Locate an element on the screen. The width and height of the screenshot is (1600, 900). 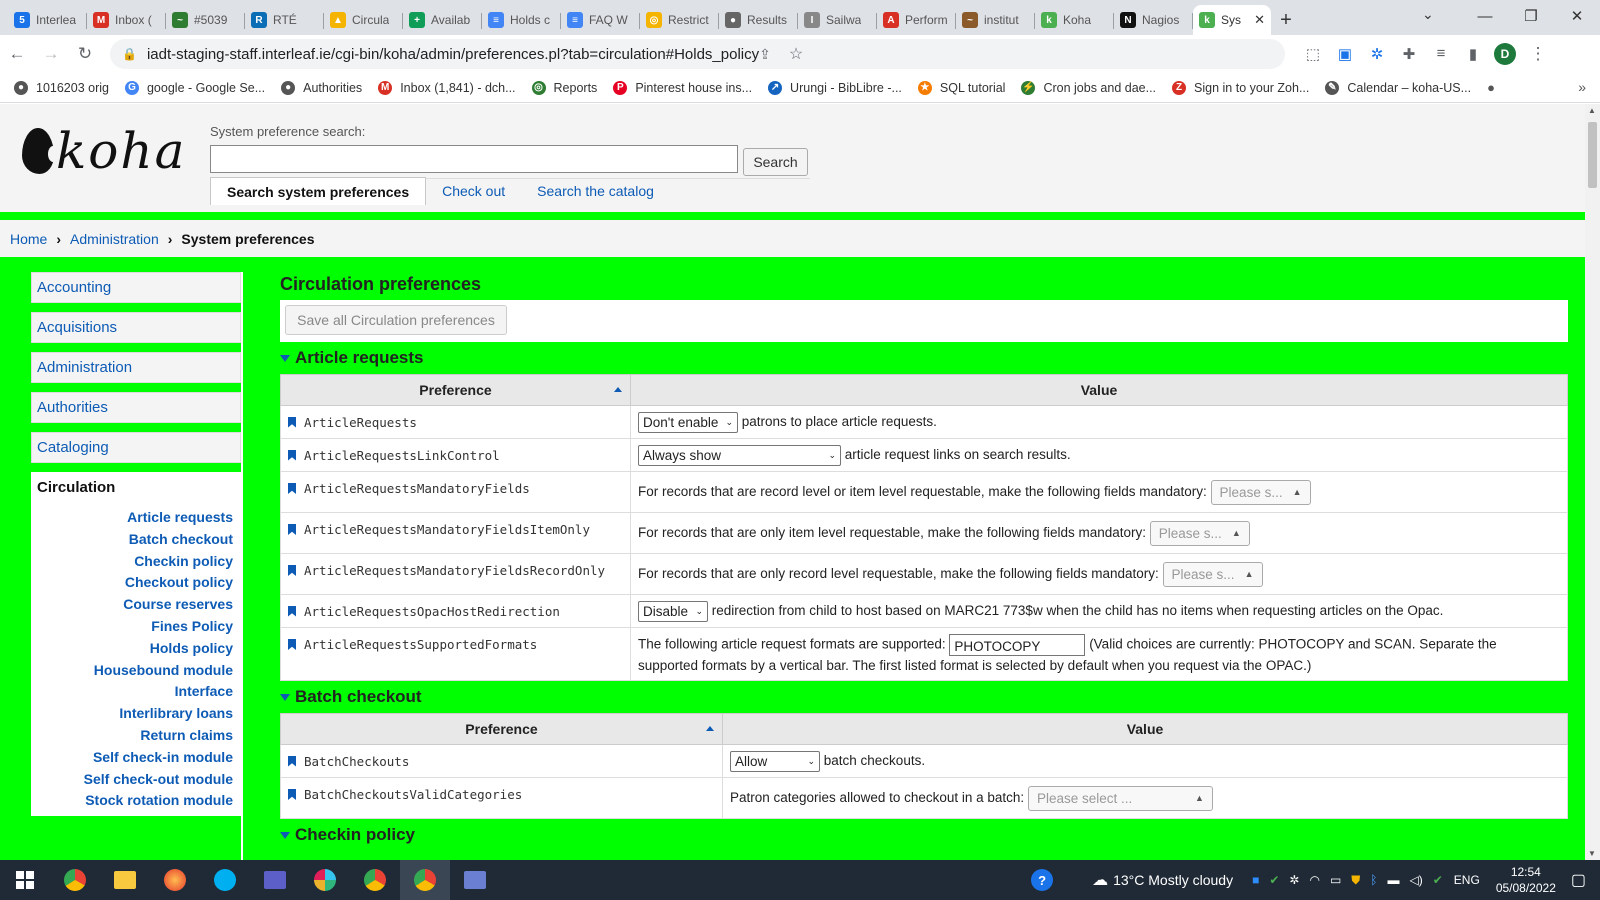
reload-button: ↻ is located at coordinates (85, 54).